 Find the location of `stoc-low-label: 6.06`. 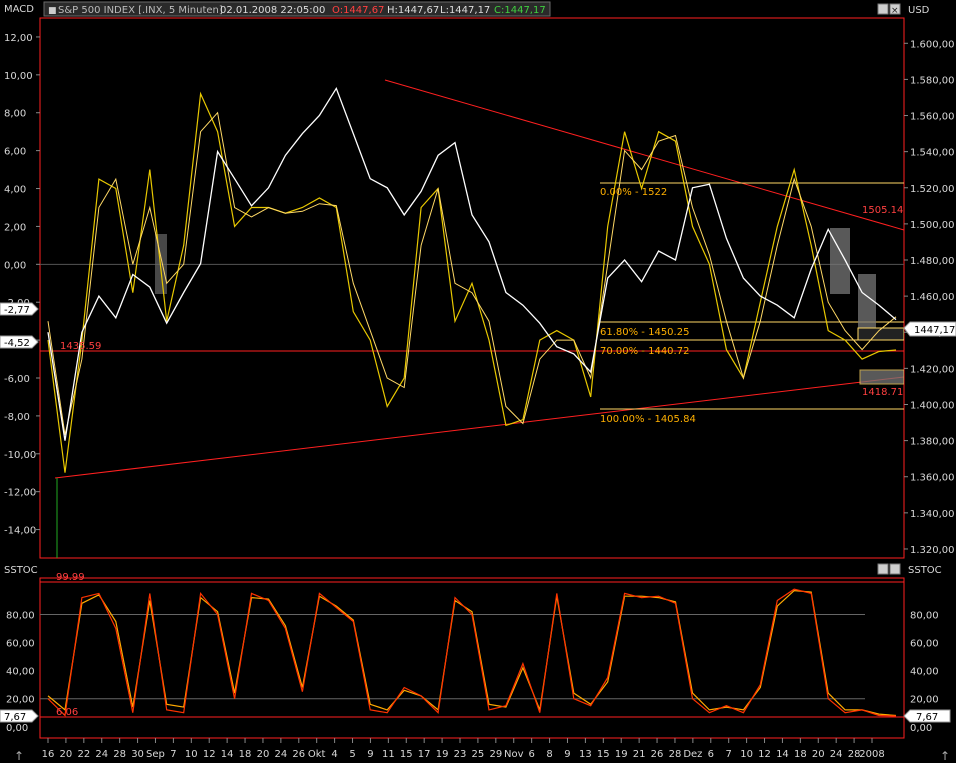

stoc-low-label: 6.06 is located at coordinates (67, 712).